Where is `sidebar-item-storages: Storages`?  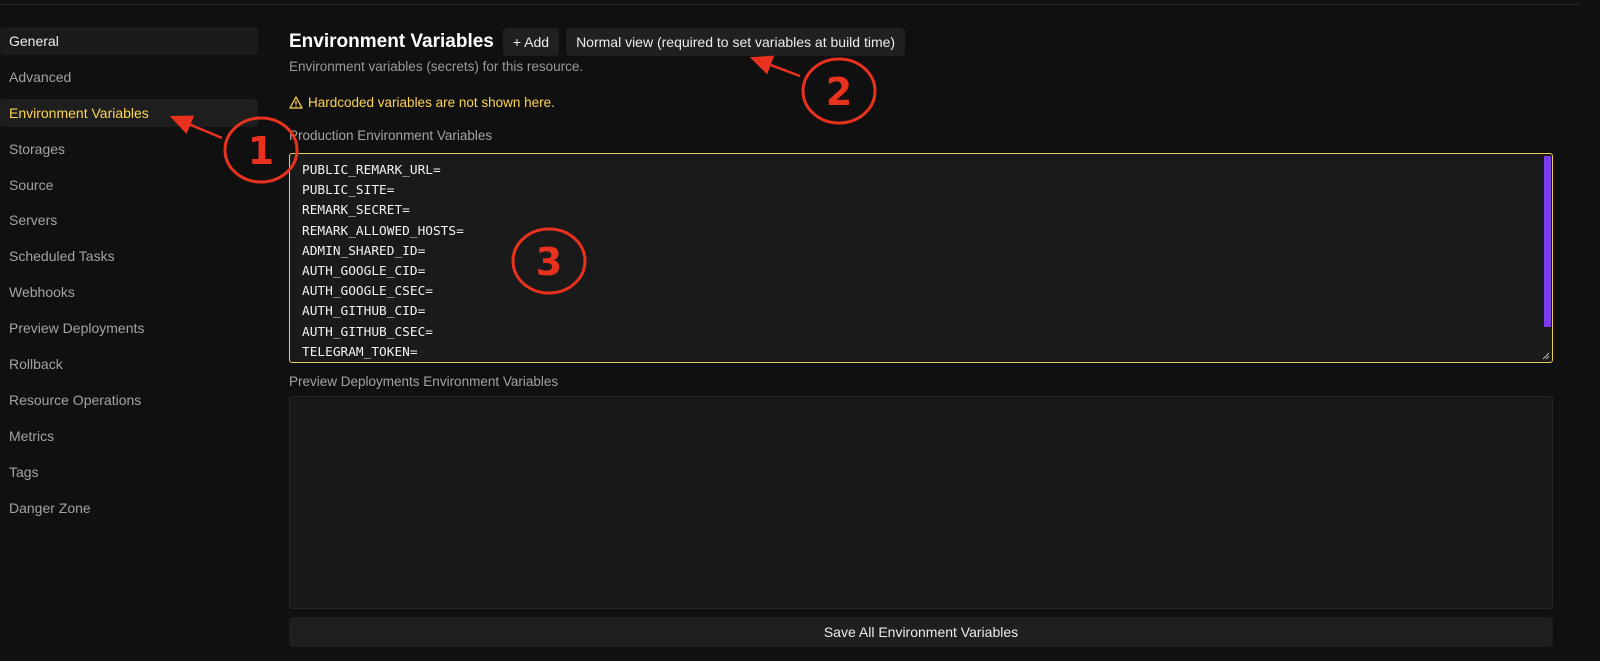
sidebar-item-storages: Storages is located at coordinates (129, 149).